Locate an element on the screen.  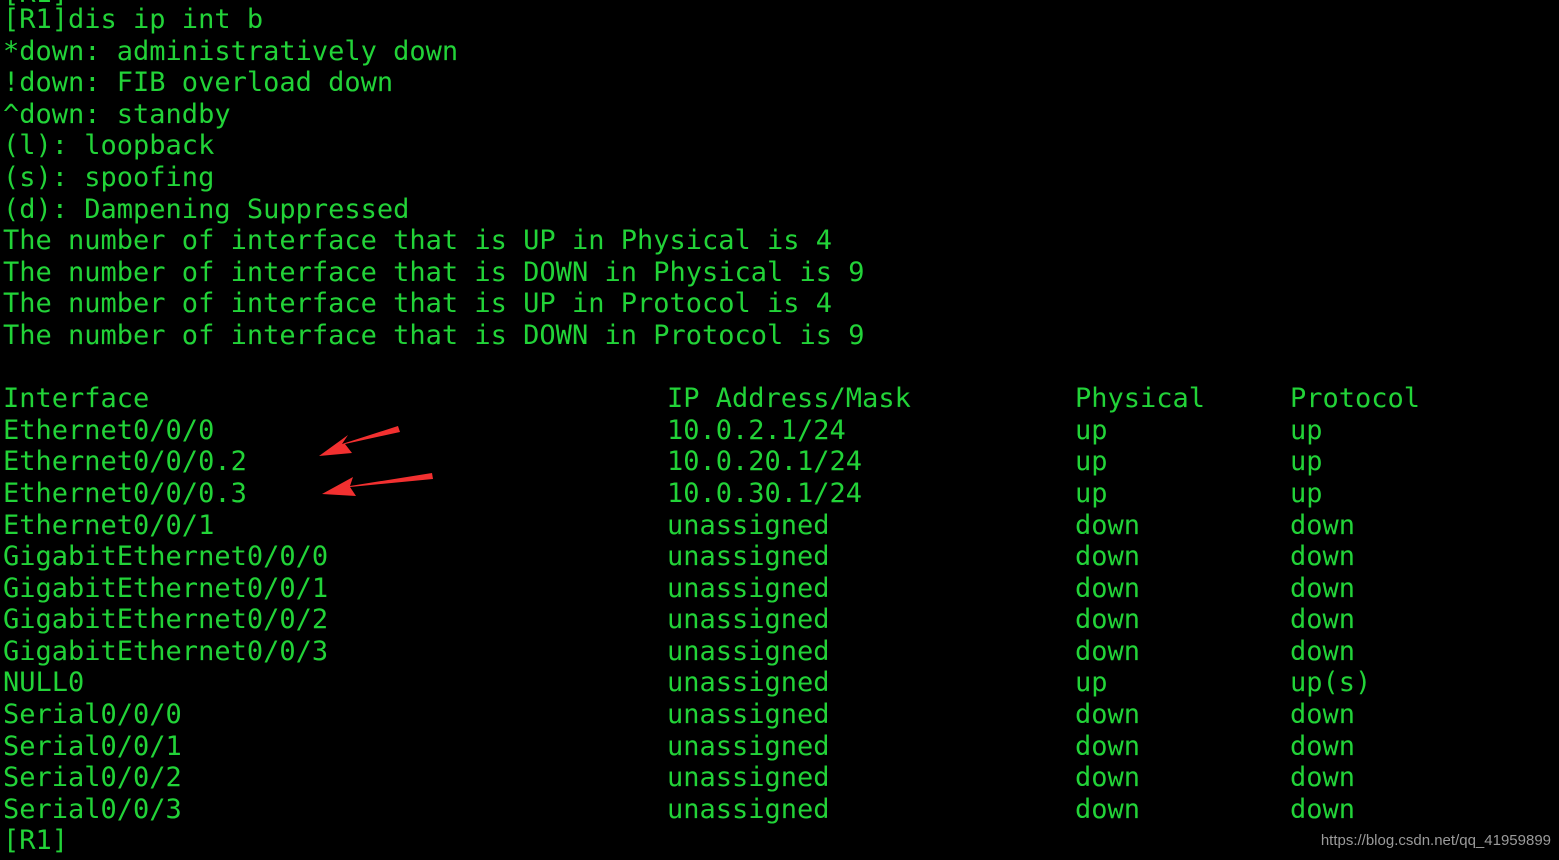
table-row: Serial0/0/1 unassigned down down is located at coordinates (781, 747).